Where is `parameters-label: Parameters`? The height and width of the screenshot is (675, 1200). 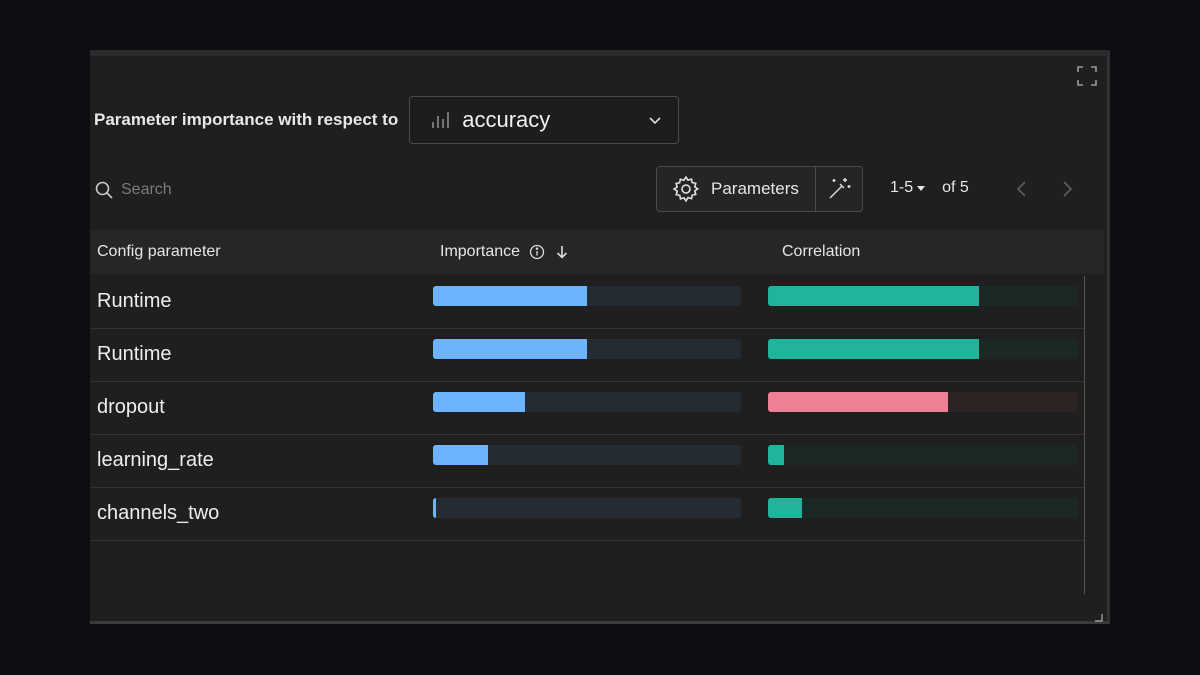 parameters-label: Parameters is located at coordinates (755, 188).